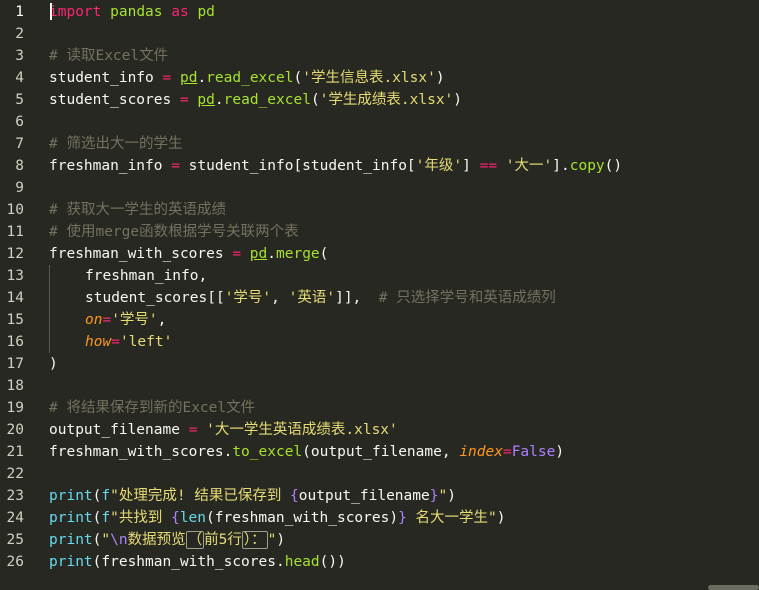  Describe the element at coordinates (15, 364) in the screenshot. I see `line-number: 17` at that location.